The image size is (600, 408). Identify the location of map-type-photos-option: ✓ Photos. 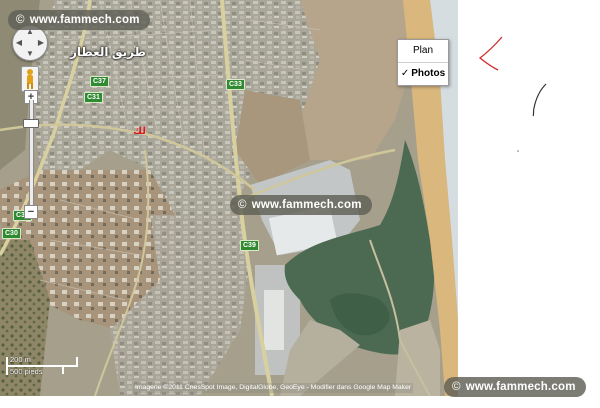
(423, 73).